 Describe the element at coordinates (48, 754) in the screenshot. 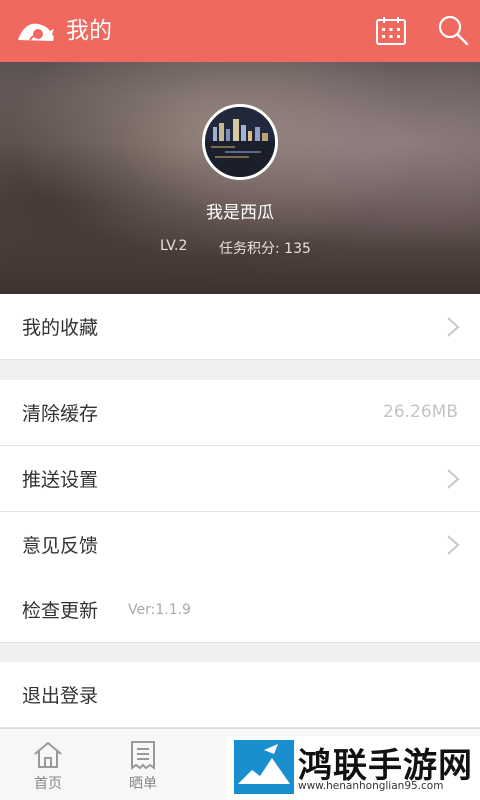

I see `home-icon` at that location.